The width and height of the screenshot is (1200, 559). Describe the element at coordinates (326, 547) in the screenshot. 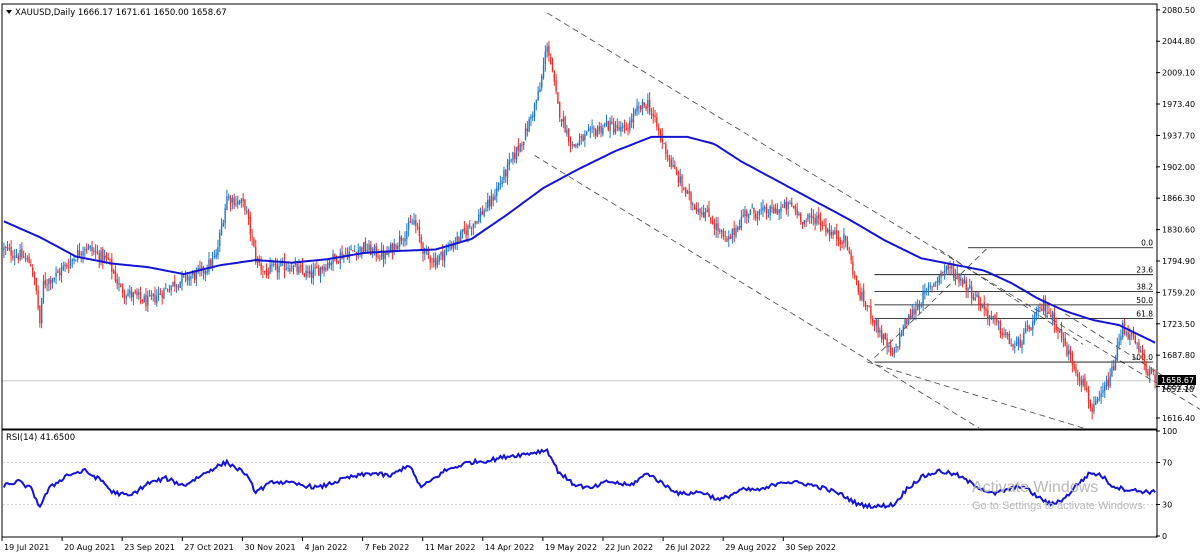

I see `time-tick-label: 4 Jan 2022` at that location.